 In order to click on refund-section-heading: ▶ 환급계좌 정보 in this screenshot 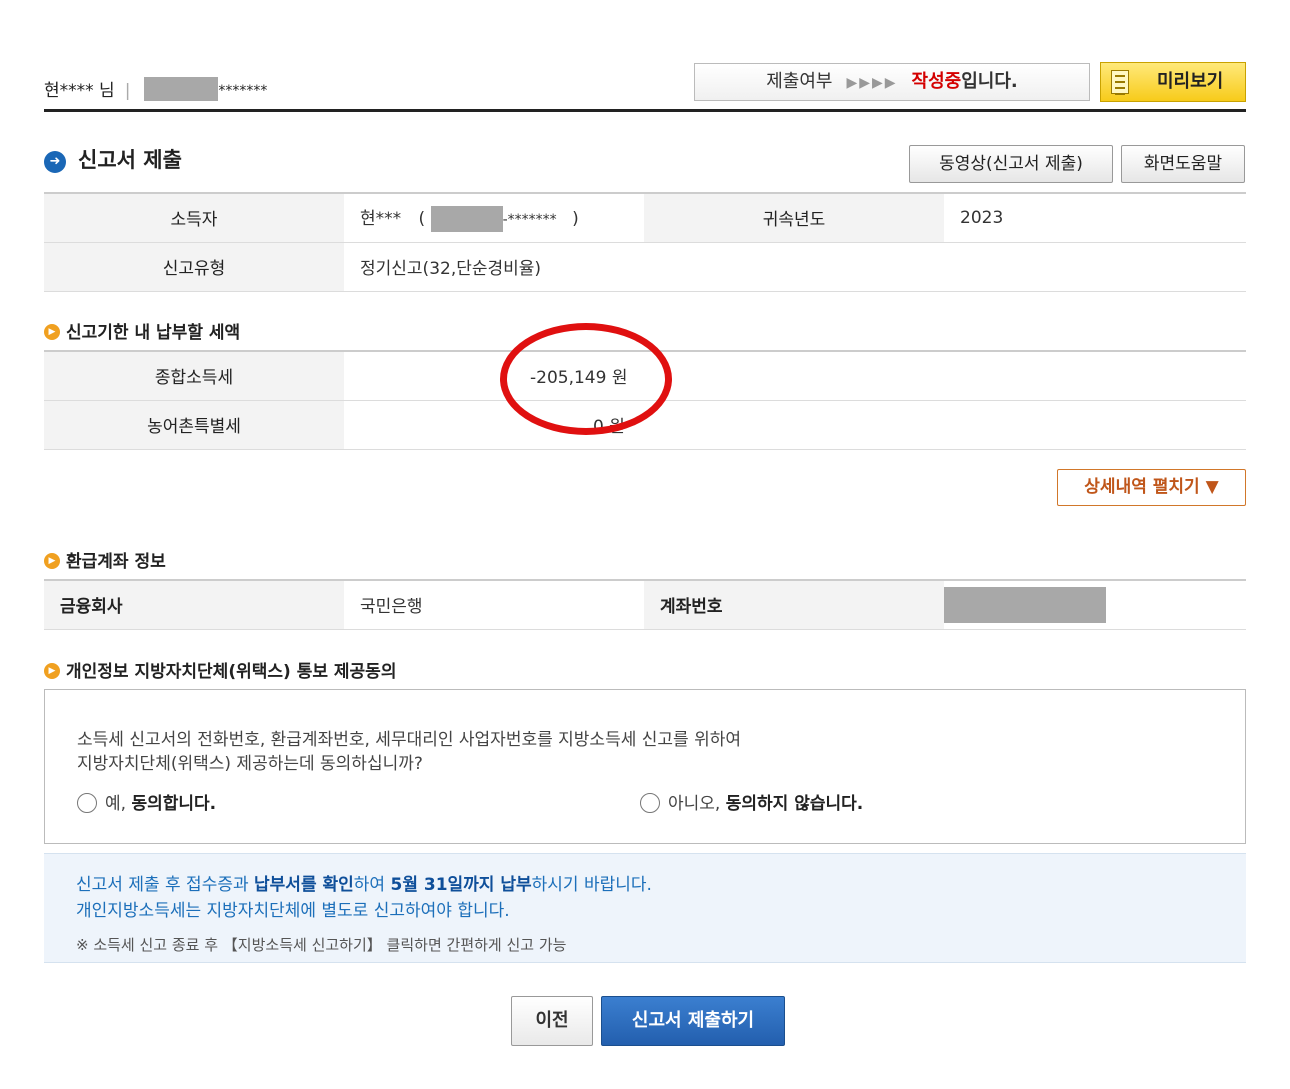, I will do `click(105, 559)`.